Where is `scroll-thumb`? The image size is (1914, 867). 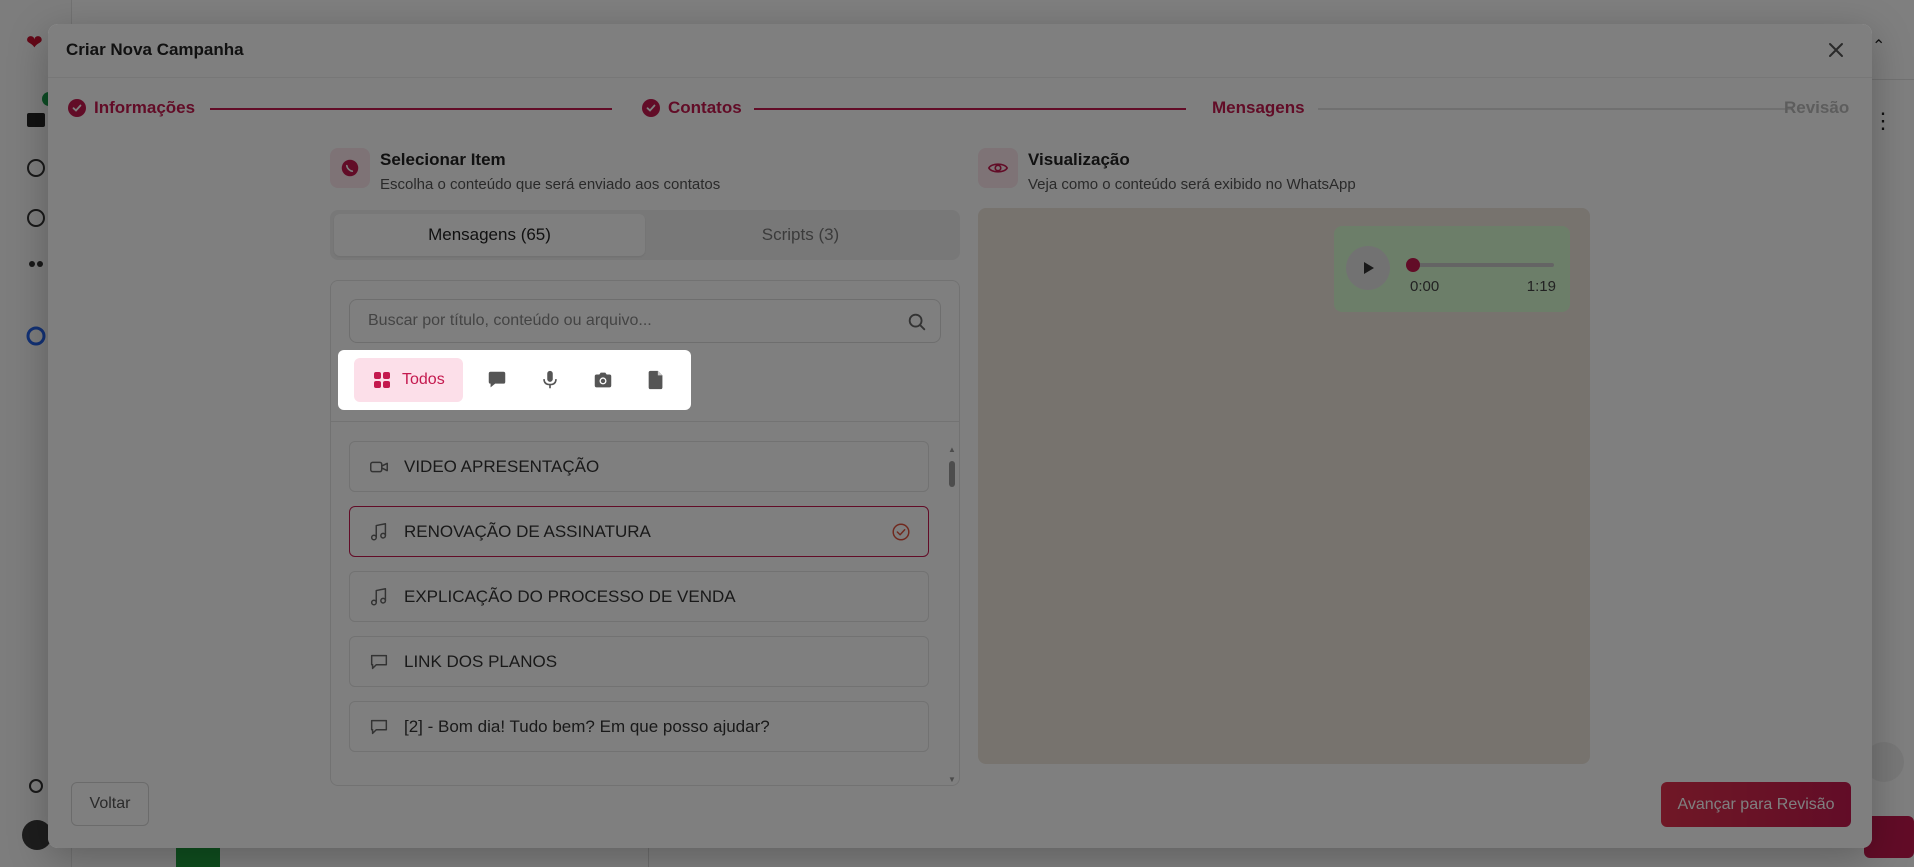 scroll-thumb is located at coordinates (952, 474).